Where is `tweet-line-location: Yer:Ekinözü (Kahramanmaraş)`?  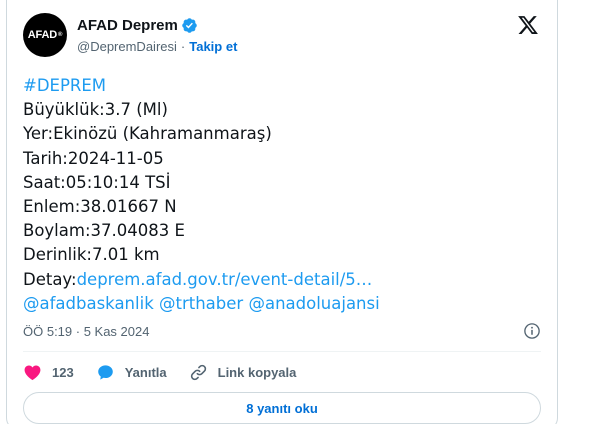
tweet-line-location: Yer:Ekinözü (Kahramanmaraş) is located at coordinates (147, 134).